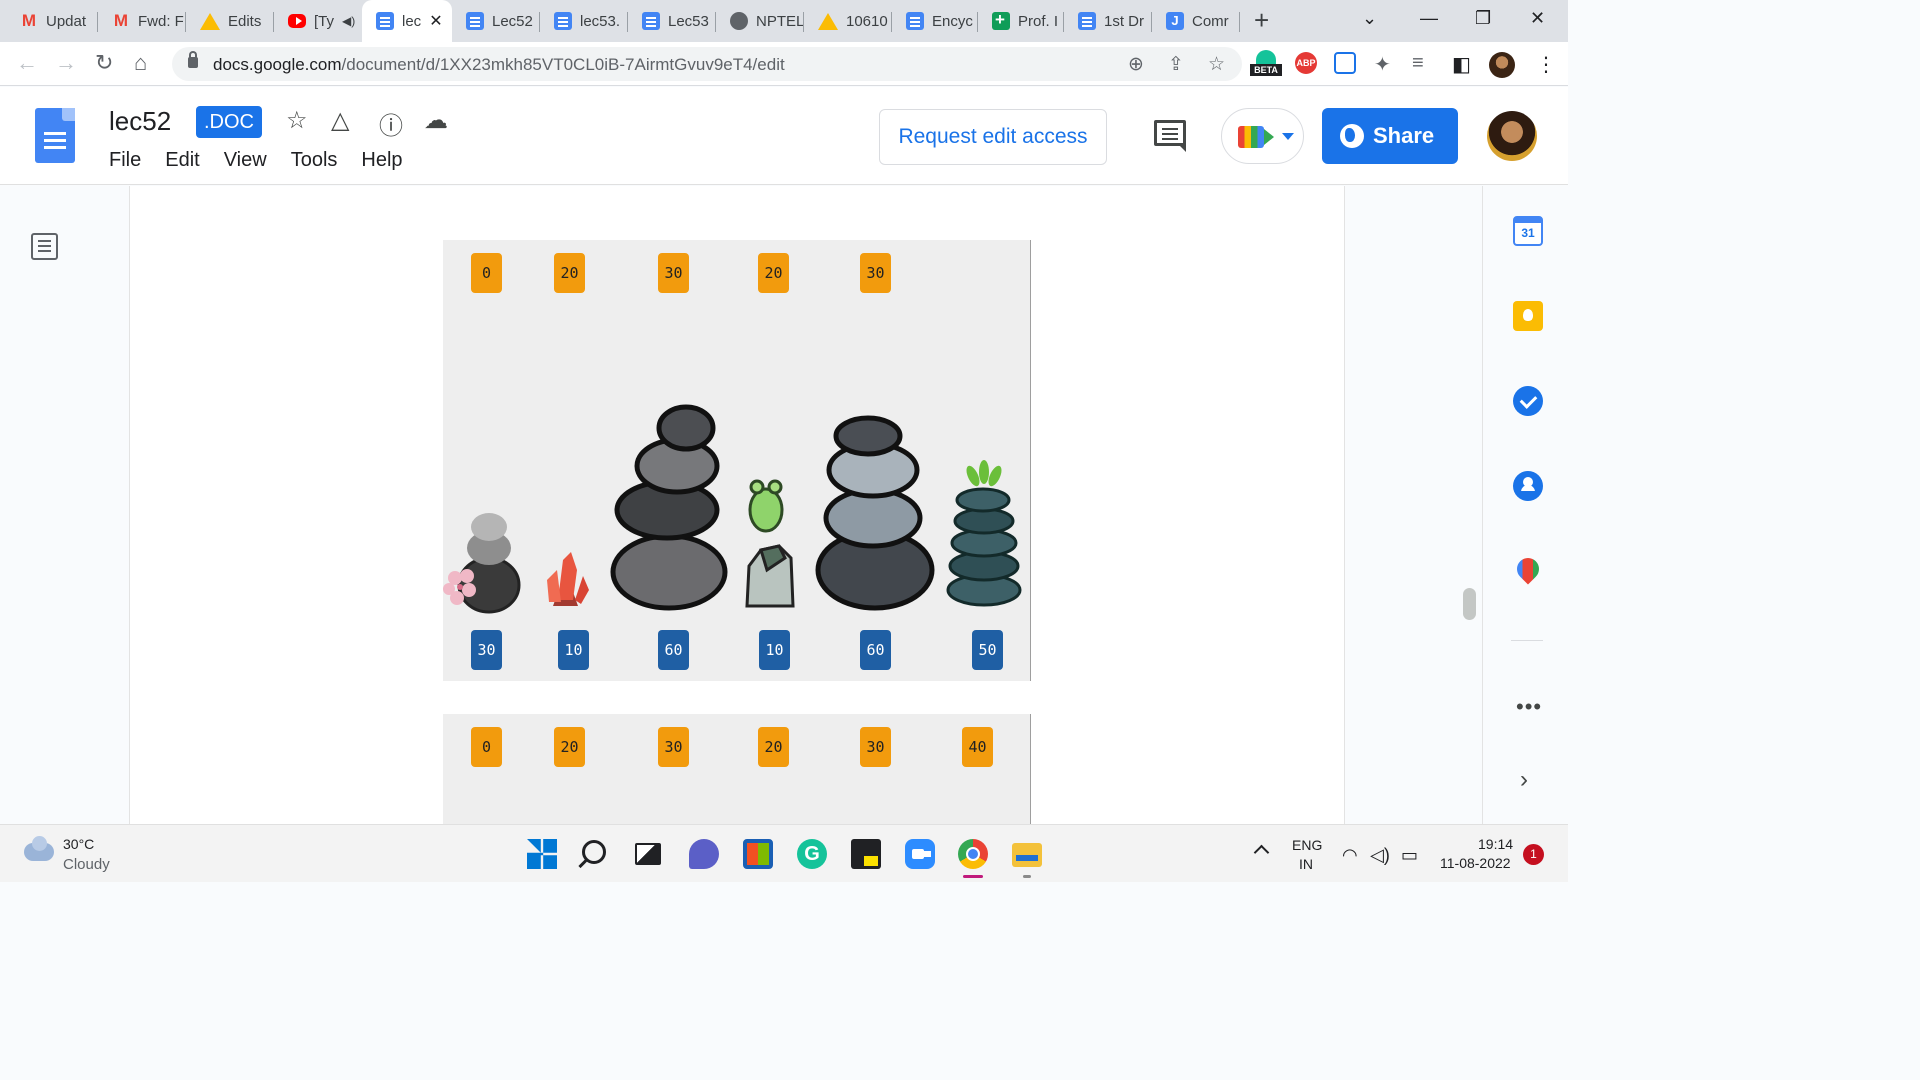  Describe the element at coordinates (1261, 20) in the screenshot. I see `new-tab-button: +` at that location.